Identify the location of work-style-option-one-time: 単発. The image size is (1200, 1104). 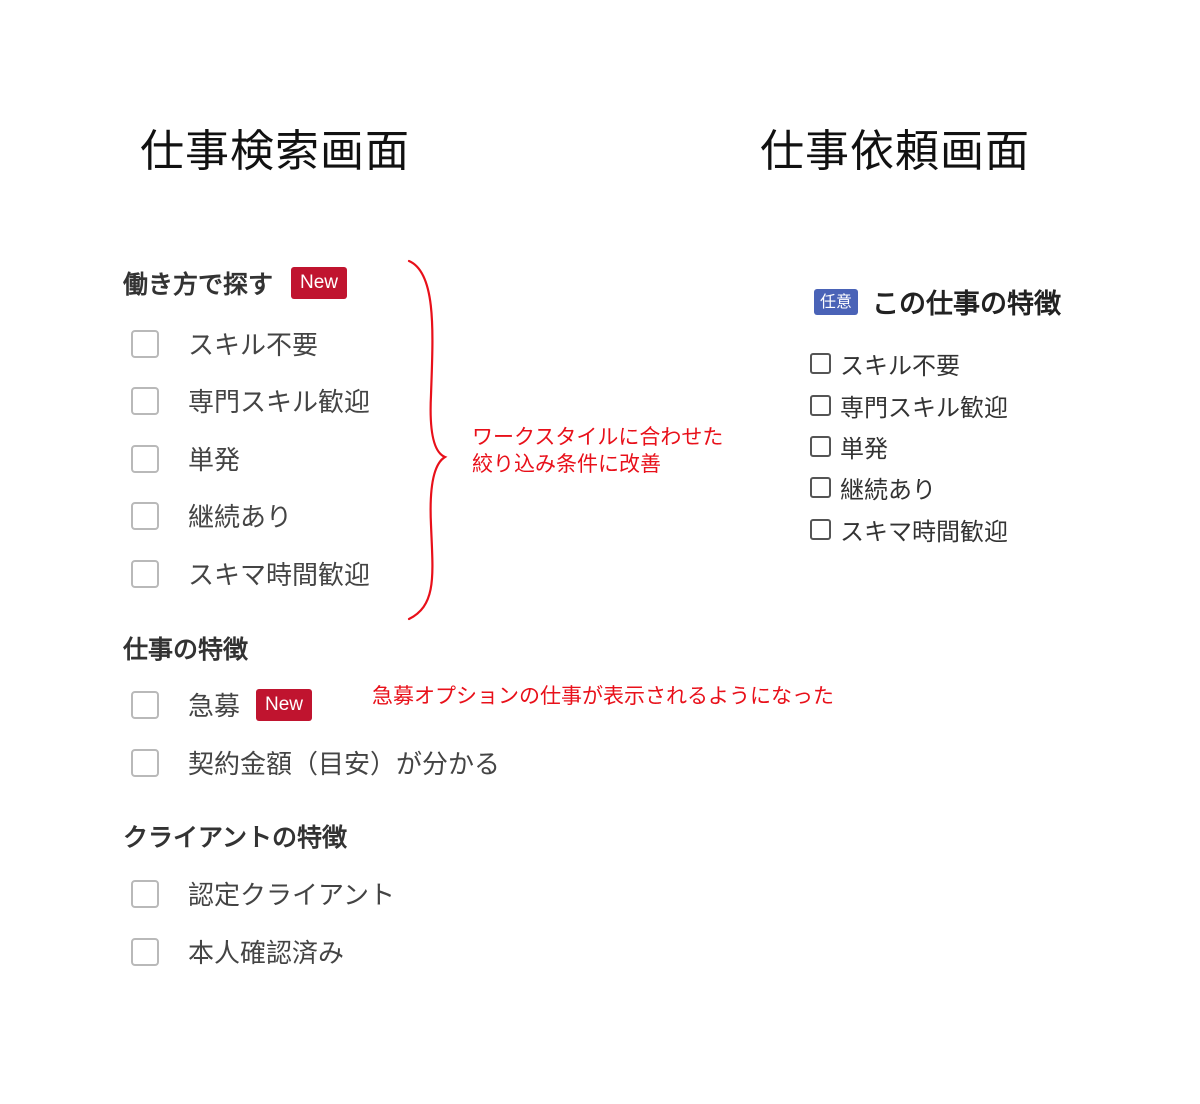
(185, 458).